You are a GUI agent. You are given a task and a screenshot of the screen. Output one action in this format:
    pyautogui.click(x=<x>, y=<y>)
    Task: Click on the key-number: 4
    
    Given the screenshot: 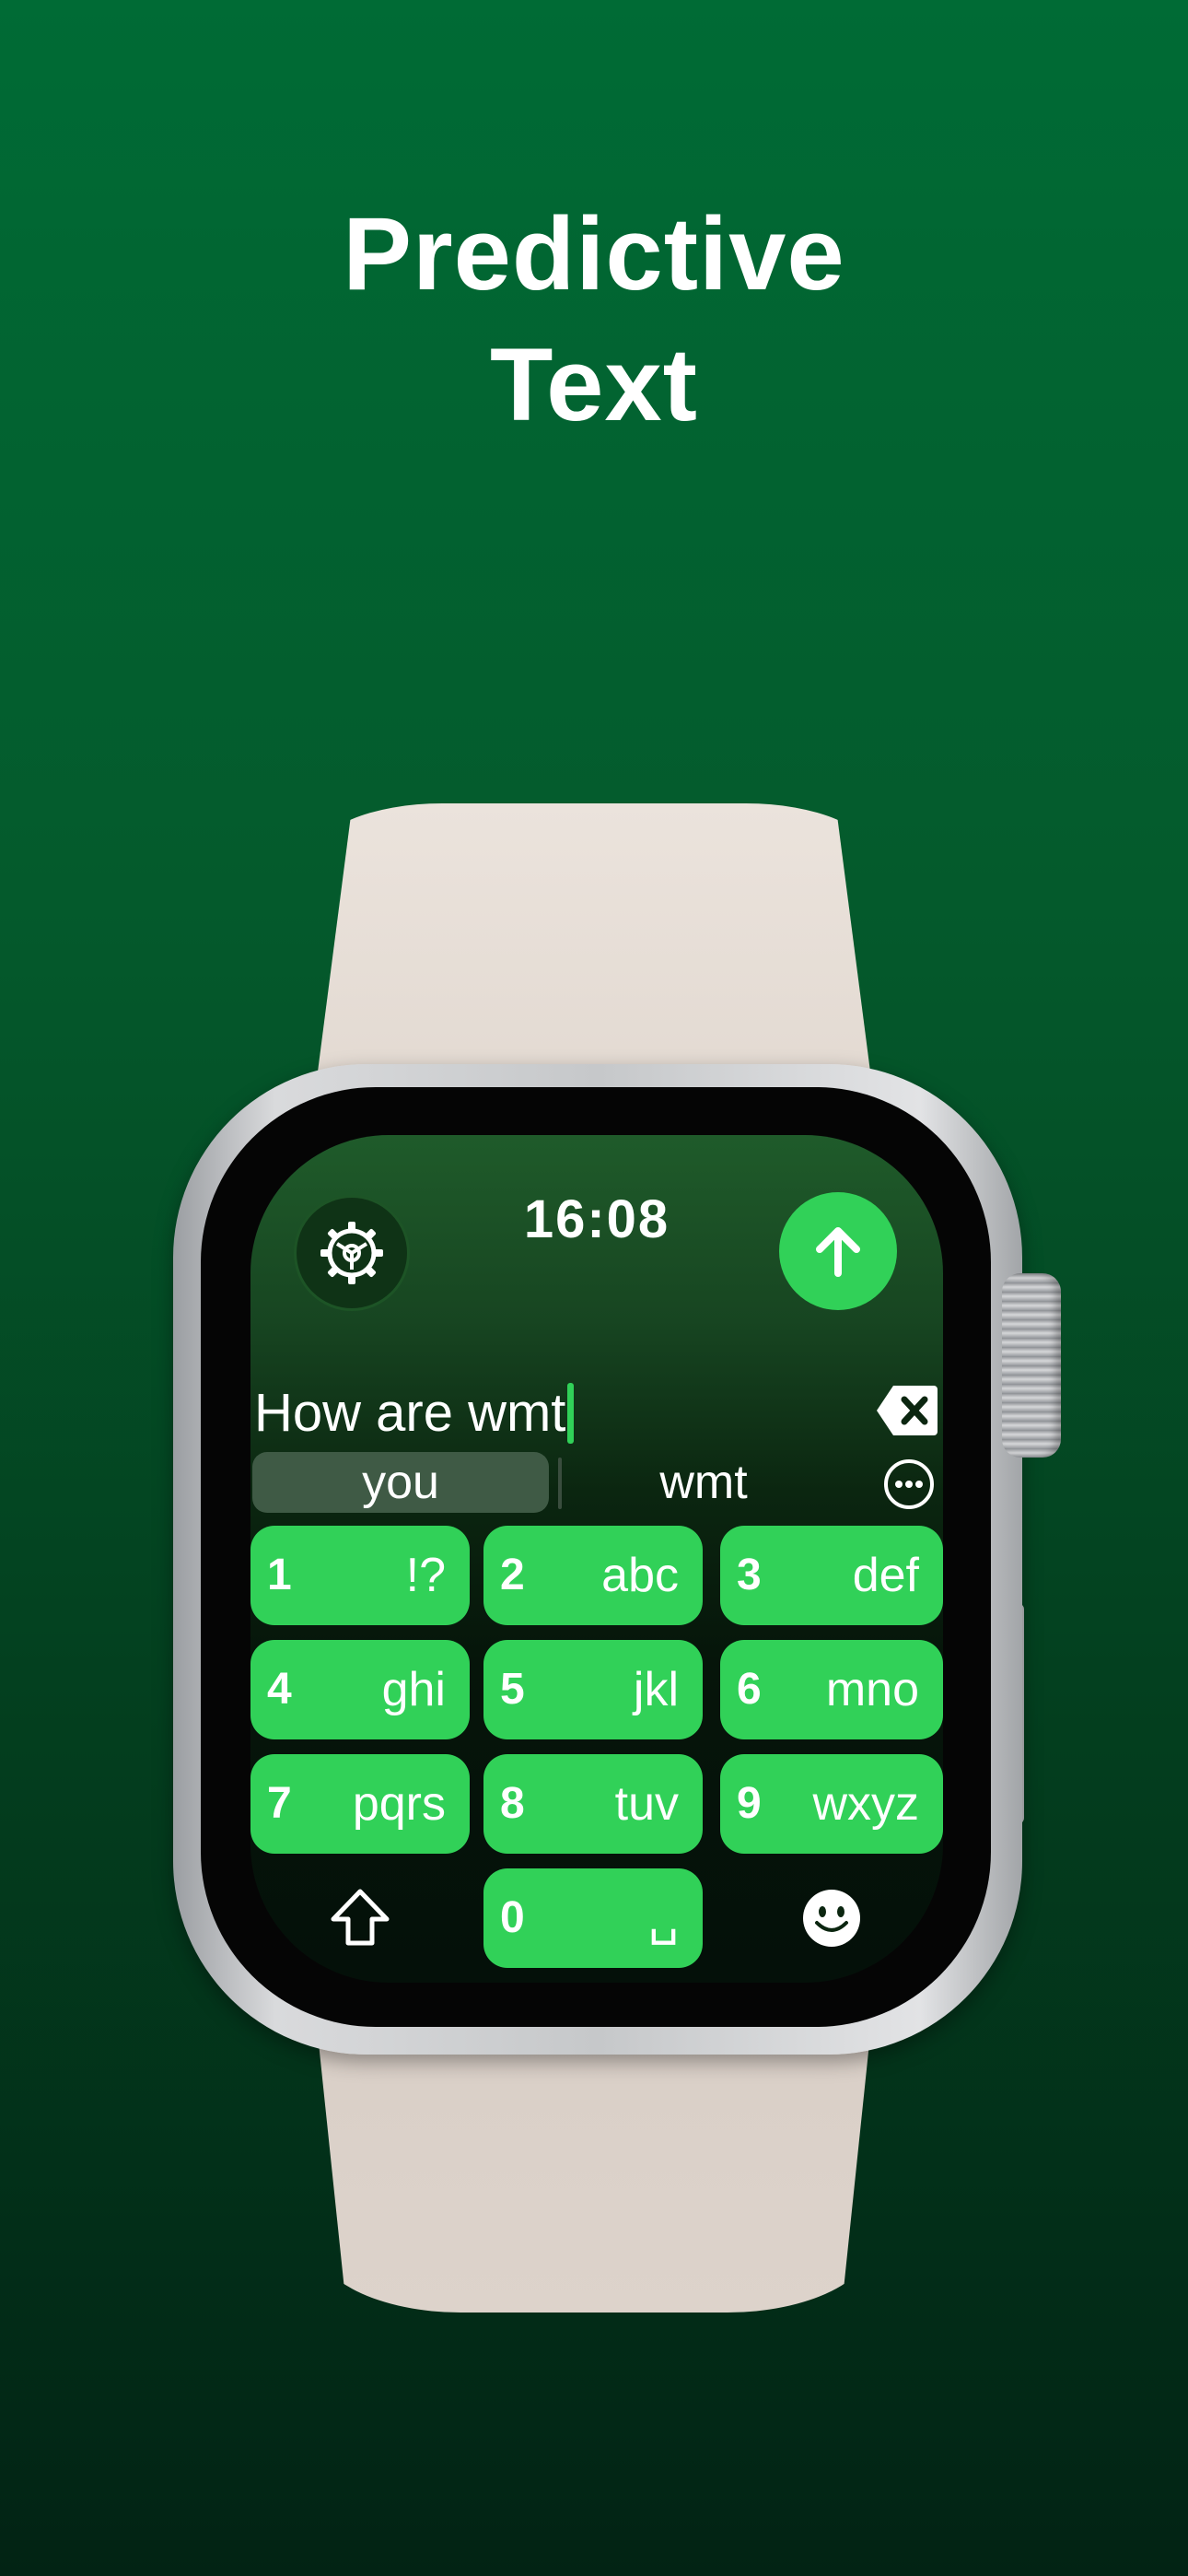 What is the action you would take?
    pyautogui.click(x=279, y=1689)
    